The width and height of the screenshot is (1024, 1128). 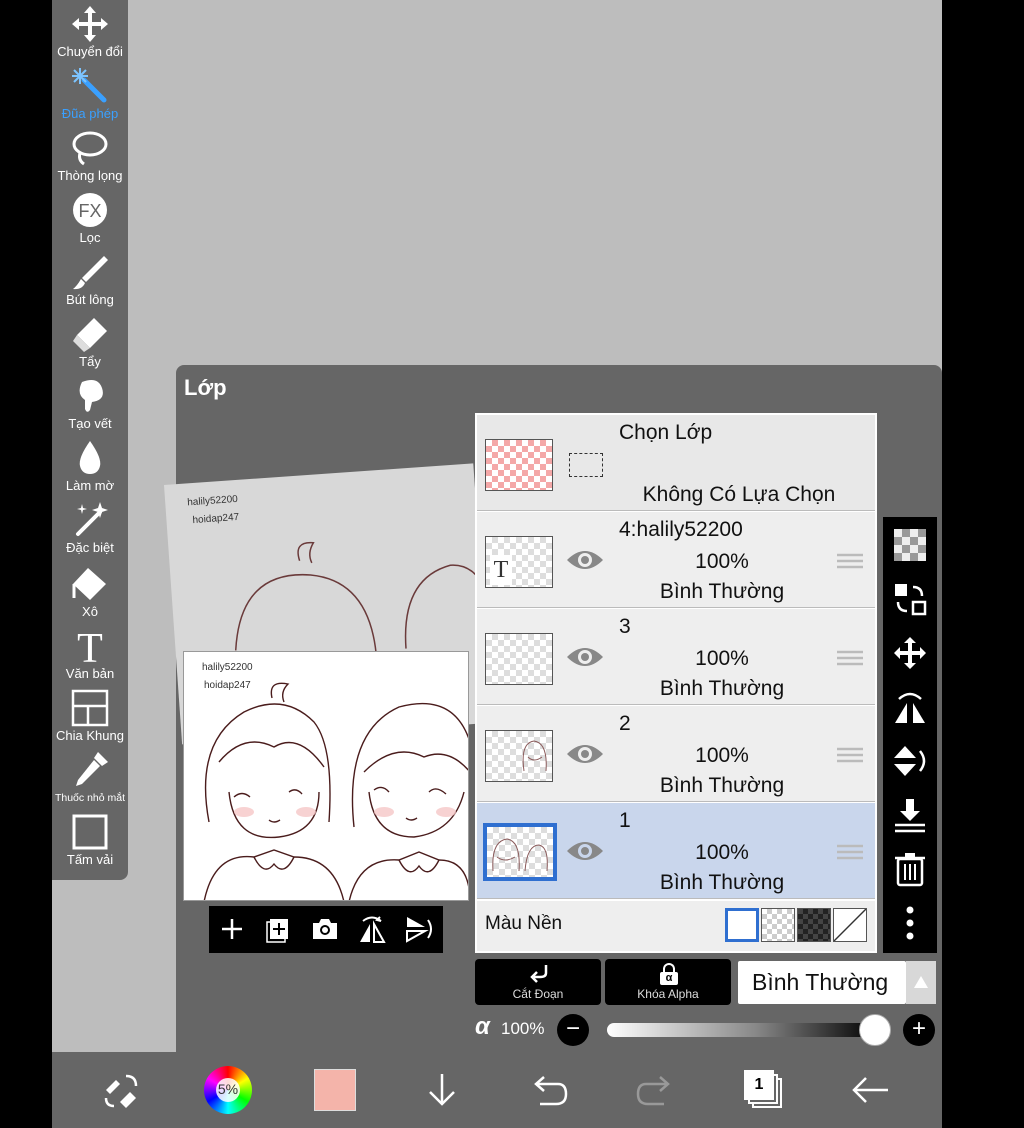 I want to click on background-checker-swatch, so click(x=778, y=925).